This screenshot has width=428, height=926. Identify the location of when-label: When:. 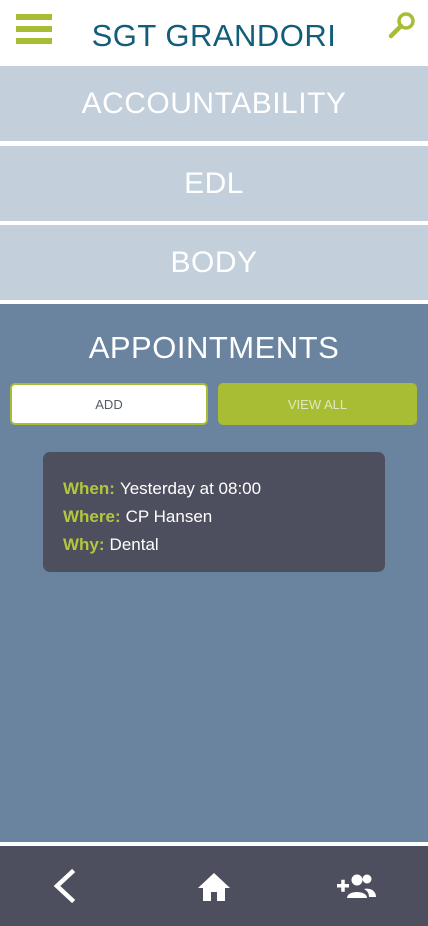
(89, 488).